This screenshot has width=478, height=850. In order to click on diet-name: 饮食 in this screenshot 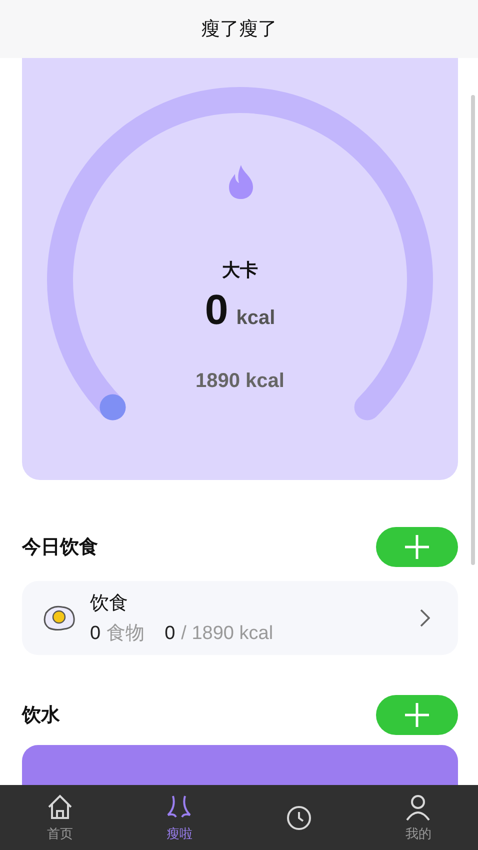, I will do `click(109, 603)`.